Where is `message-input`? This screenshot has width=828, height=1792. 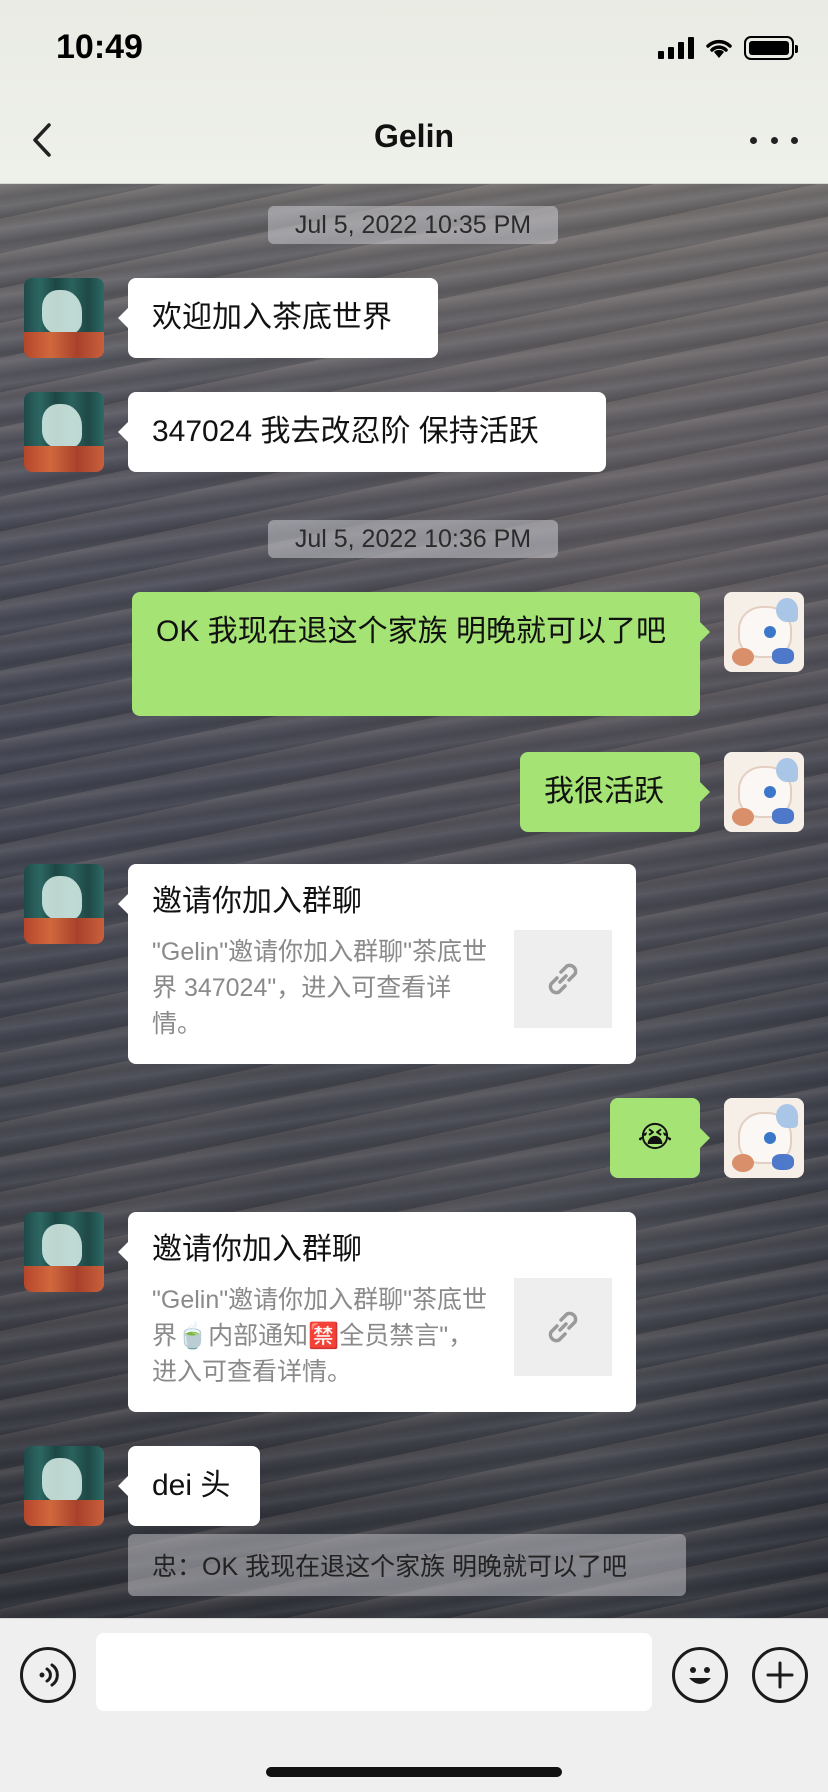
message-input is located at coordinates (374, 1672).